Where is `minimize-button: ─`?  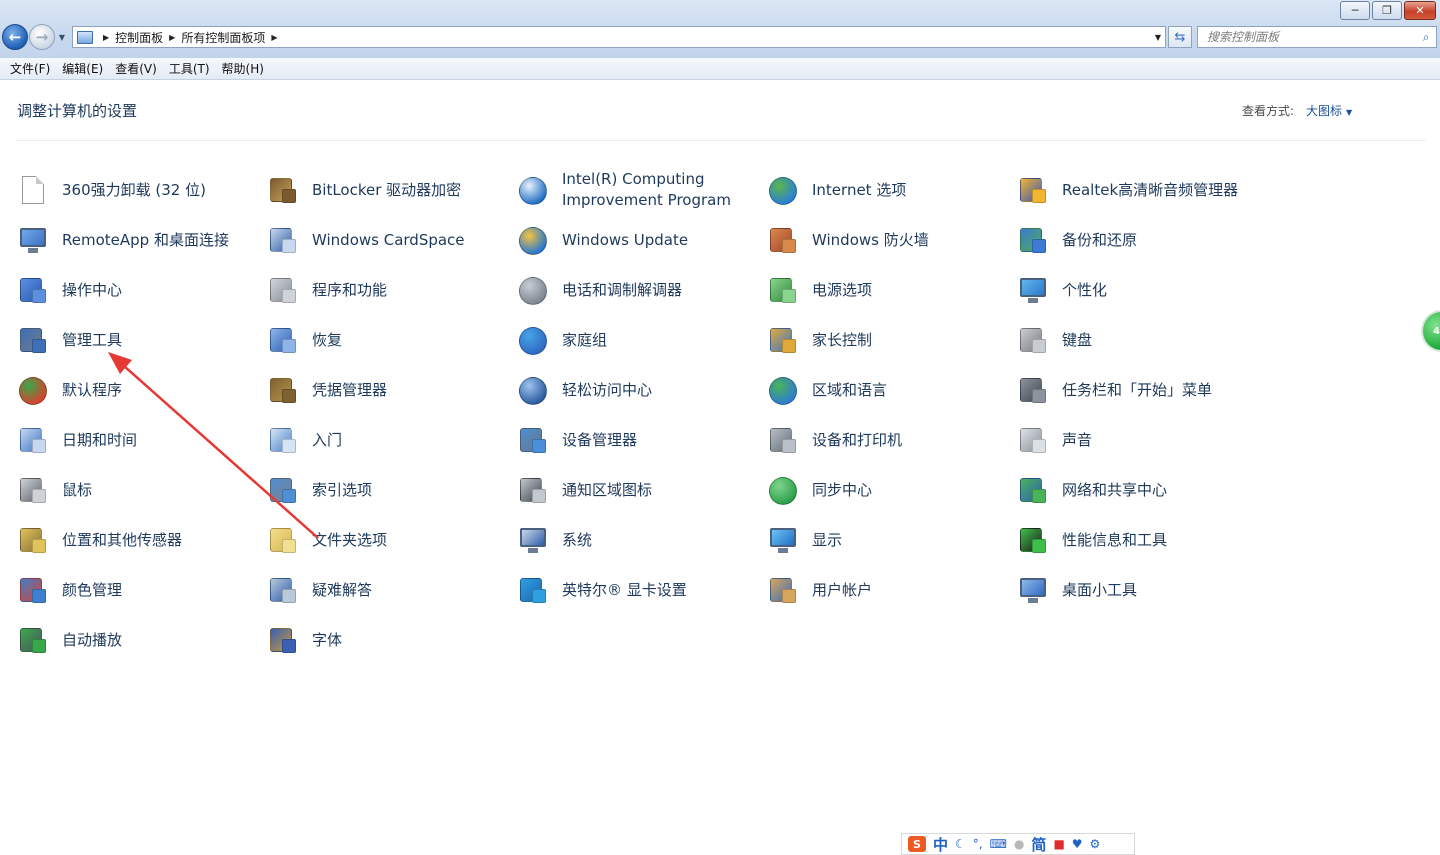 minimize-button: ─ is located at coordinates (1355, 10).